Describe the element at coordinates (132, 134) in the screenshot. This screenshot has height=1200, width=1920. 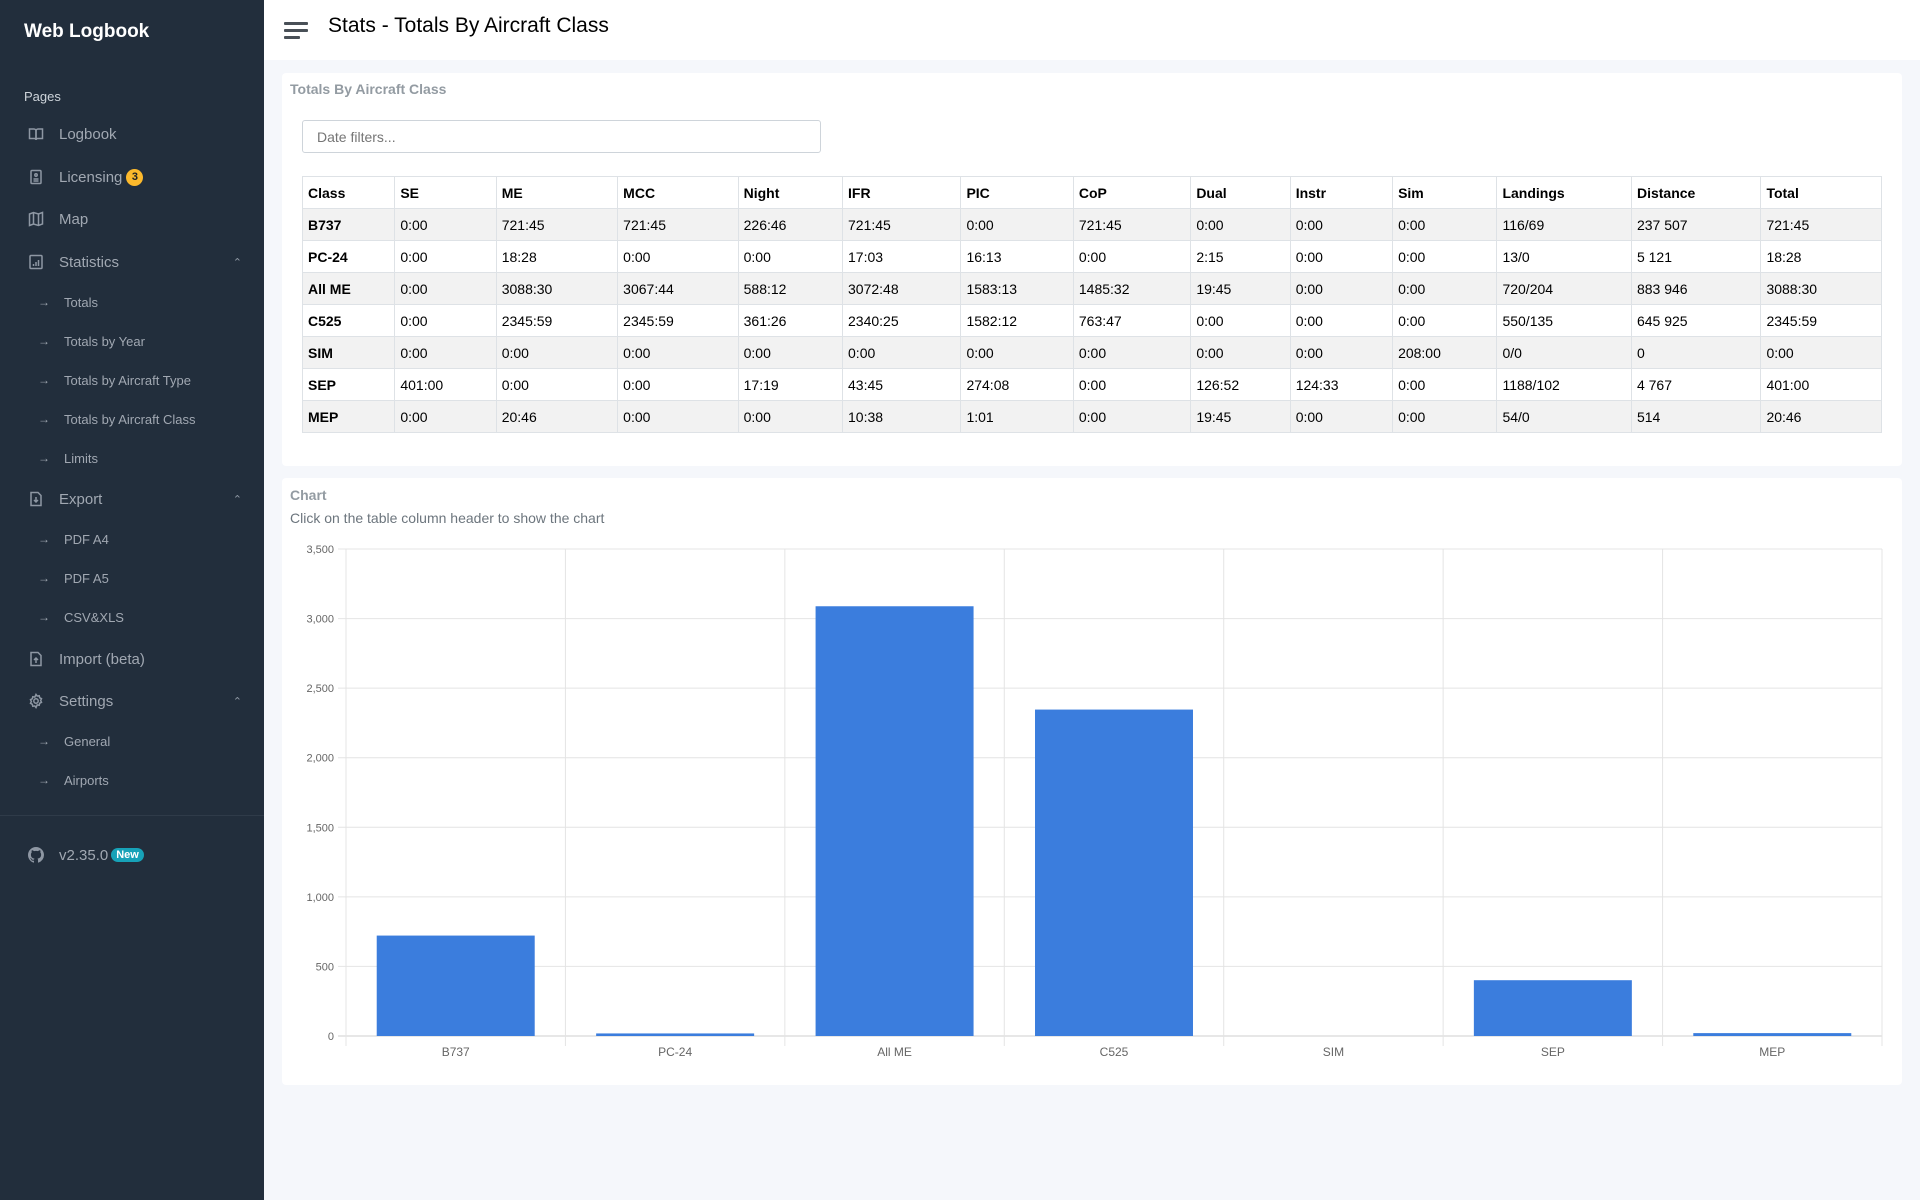
I see `sidebar-item-logbook: Logbook` at that location.